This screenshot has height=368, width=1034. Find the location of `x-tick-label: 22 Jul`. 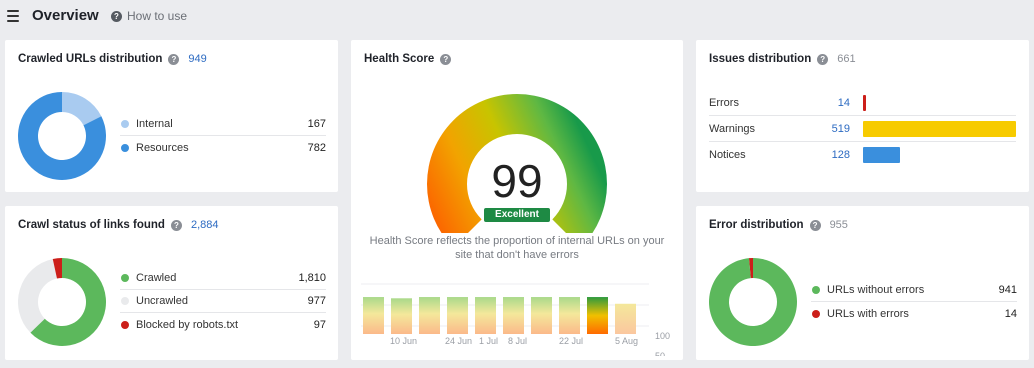

x-tick-label: 22 Jul is located at coordinates (571, 341).